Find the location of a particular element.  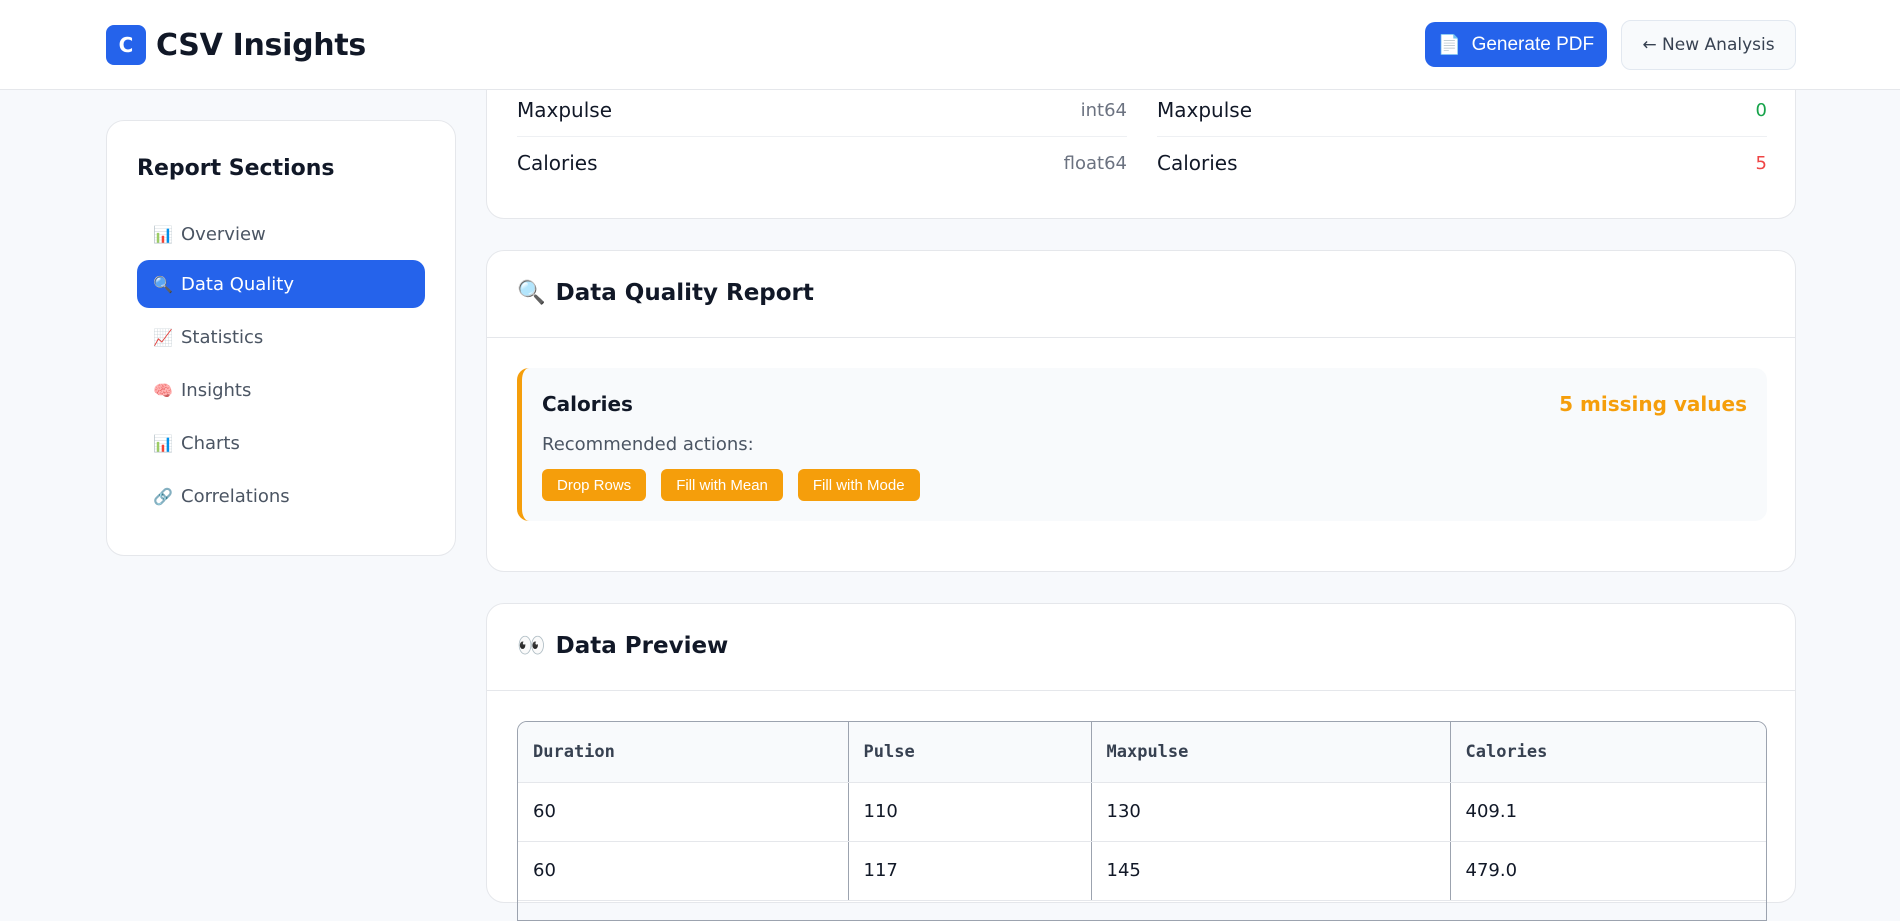

sidebar-item-label: Overview is located at coordinates (223, 234).